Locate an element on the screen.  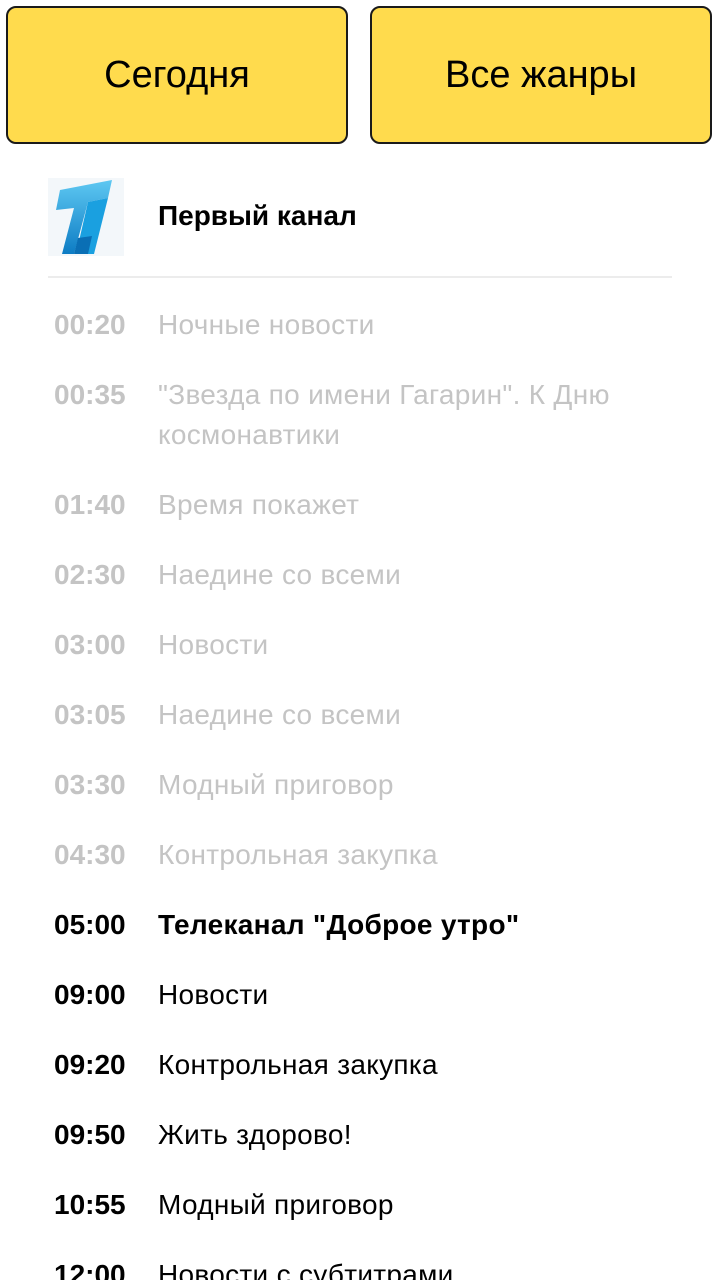
program-time: 12:00 is located at coordinates (90, 1269).